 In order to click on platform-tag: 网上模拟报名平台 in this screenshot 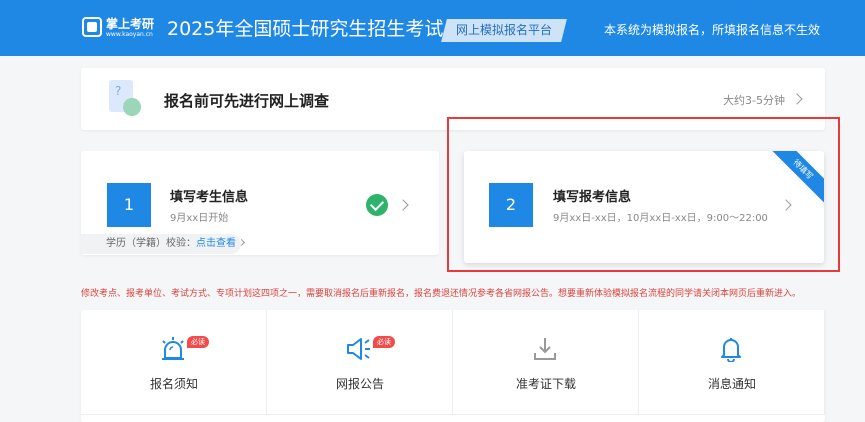, I will do `click(504, 30)`.